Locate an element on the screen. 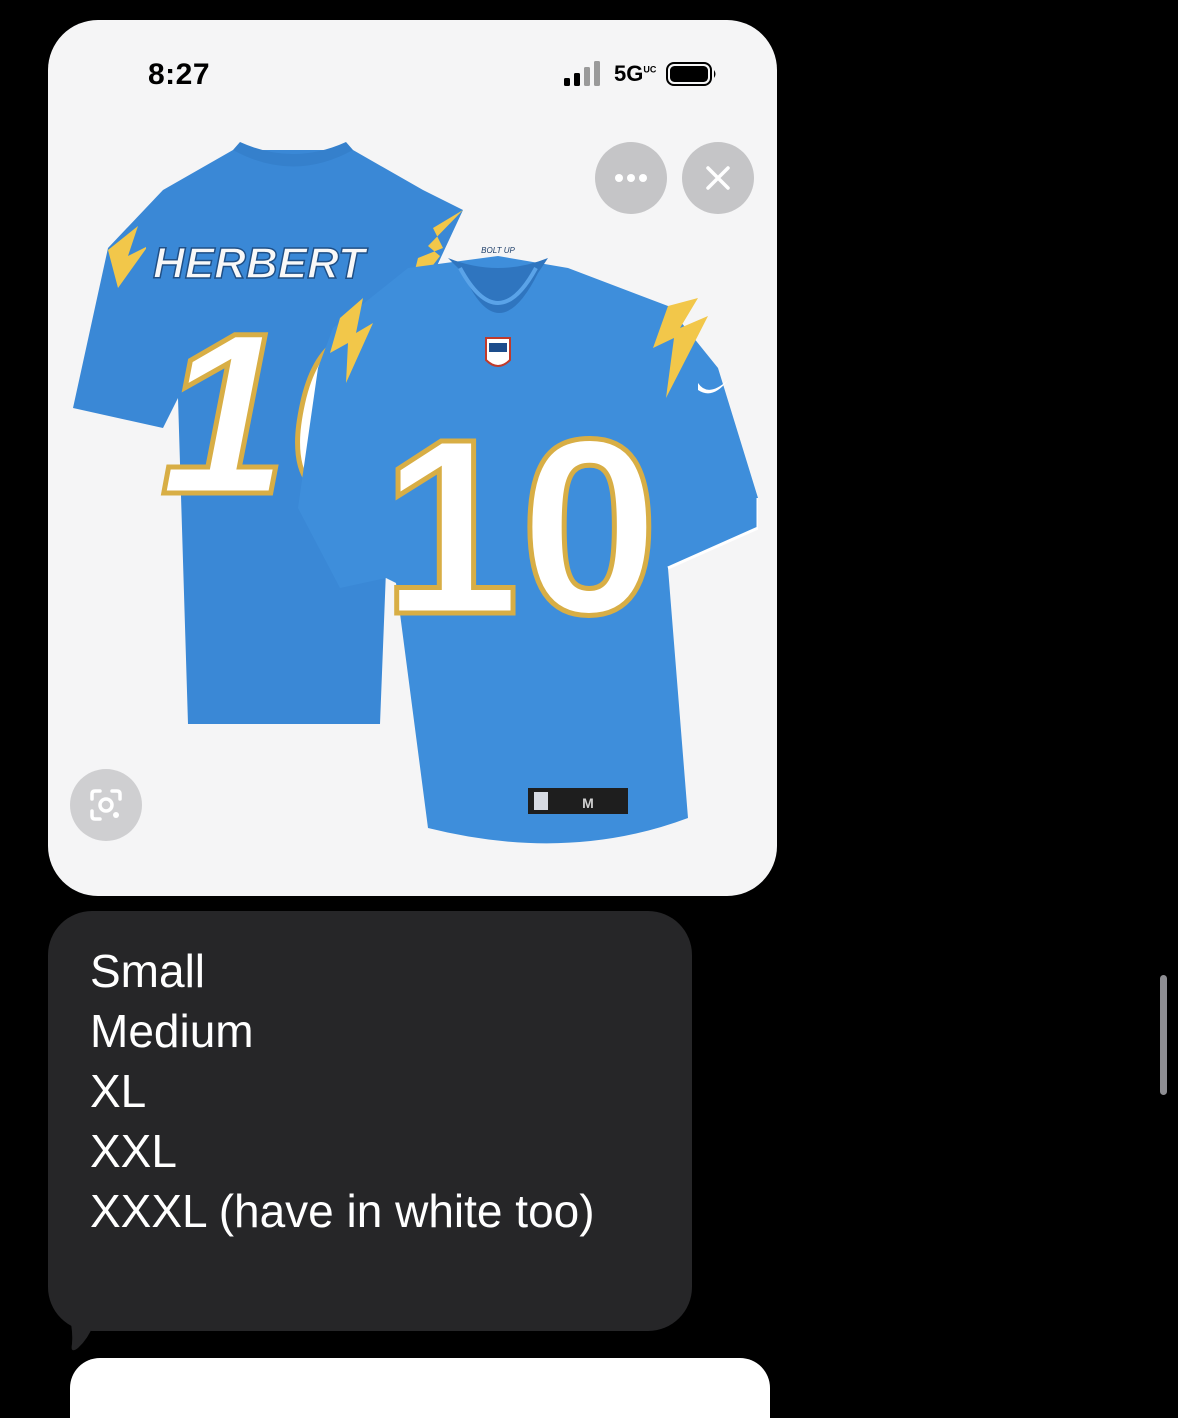 The width and height of the screenshot is (1178, 1418). svg-text: HERBERT is located at coordinates (260, 263).